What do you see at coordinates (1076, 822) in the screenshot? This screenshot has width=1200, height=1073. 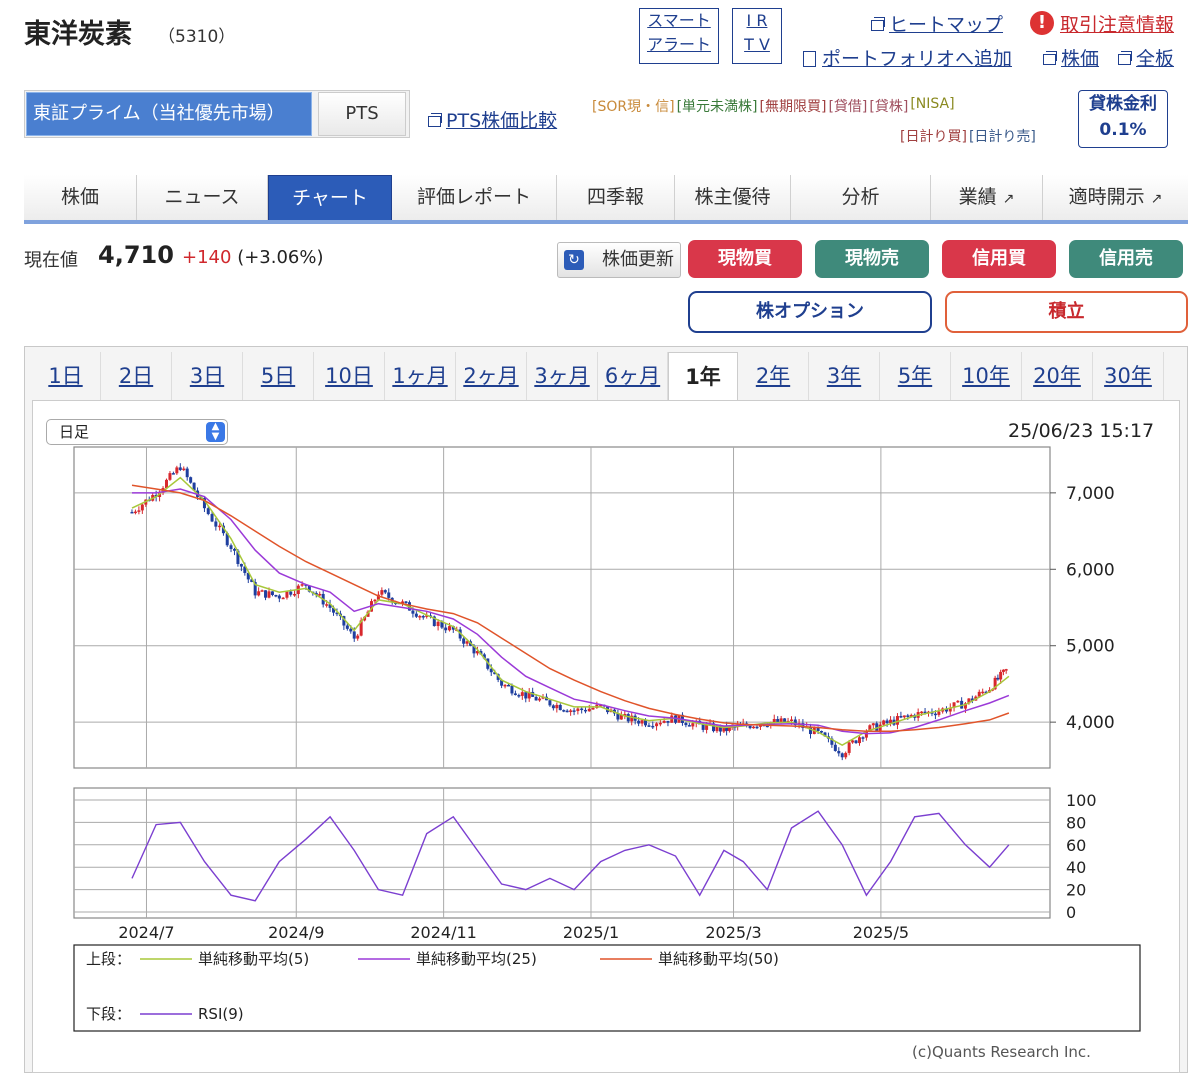 I see `rsi-tick-label-4: 80` at bounding box center [1076, 822].